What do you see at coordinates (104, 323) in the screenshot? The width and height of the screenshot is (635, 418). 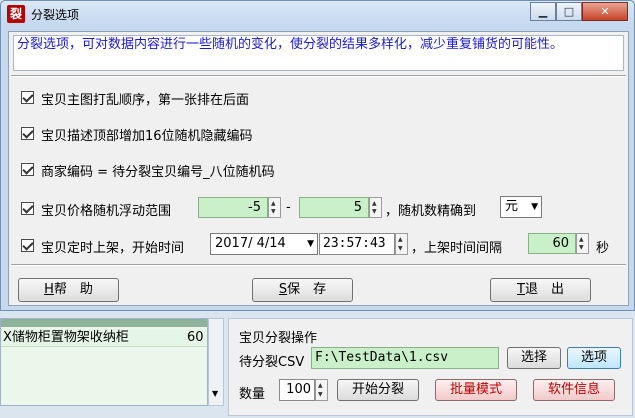 I see `product-list-header-strip` at bounding box center [104, 323].